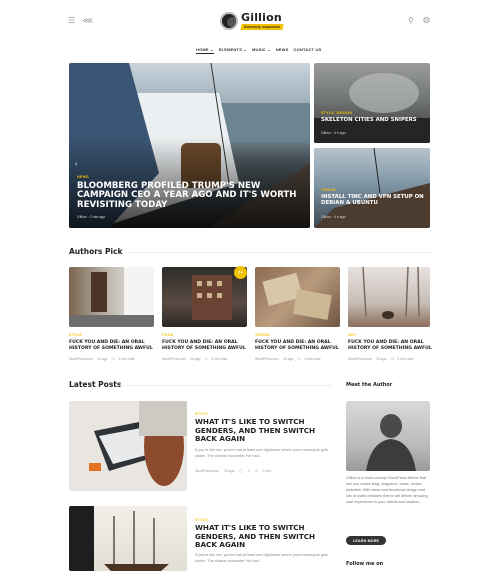  I want to click on share-icon: ⋘, so click(87, 21).